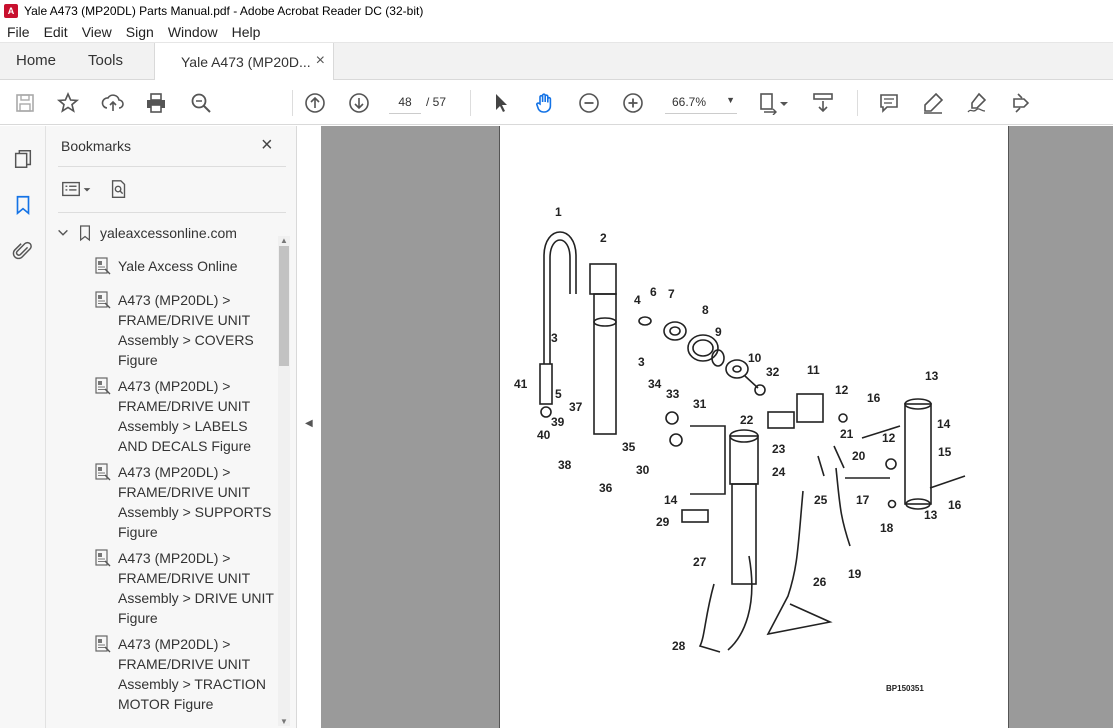  What do you see at coordinates (23, 159) in the screenshot?
I see `page-thumbnails-icon` at bounding box center [23, 159].